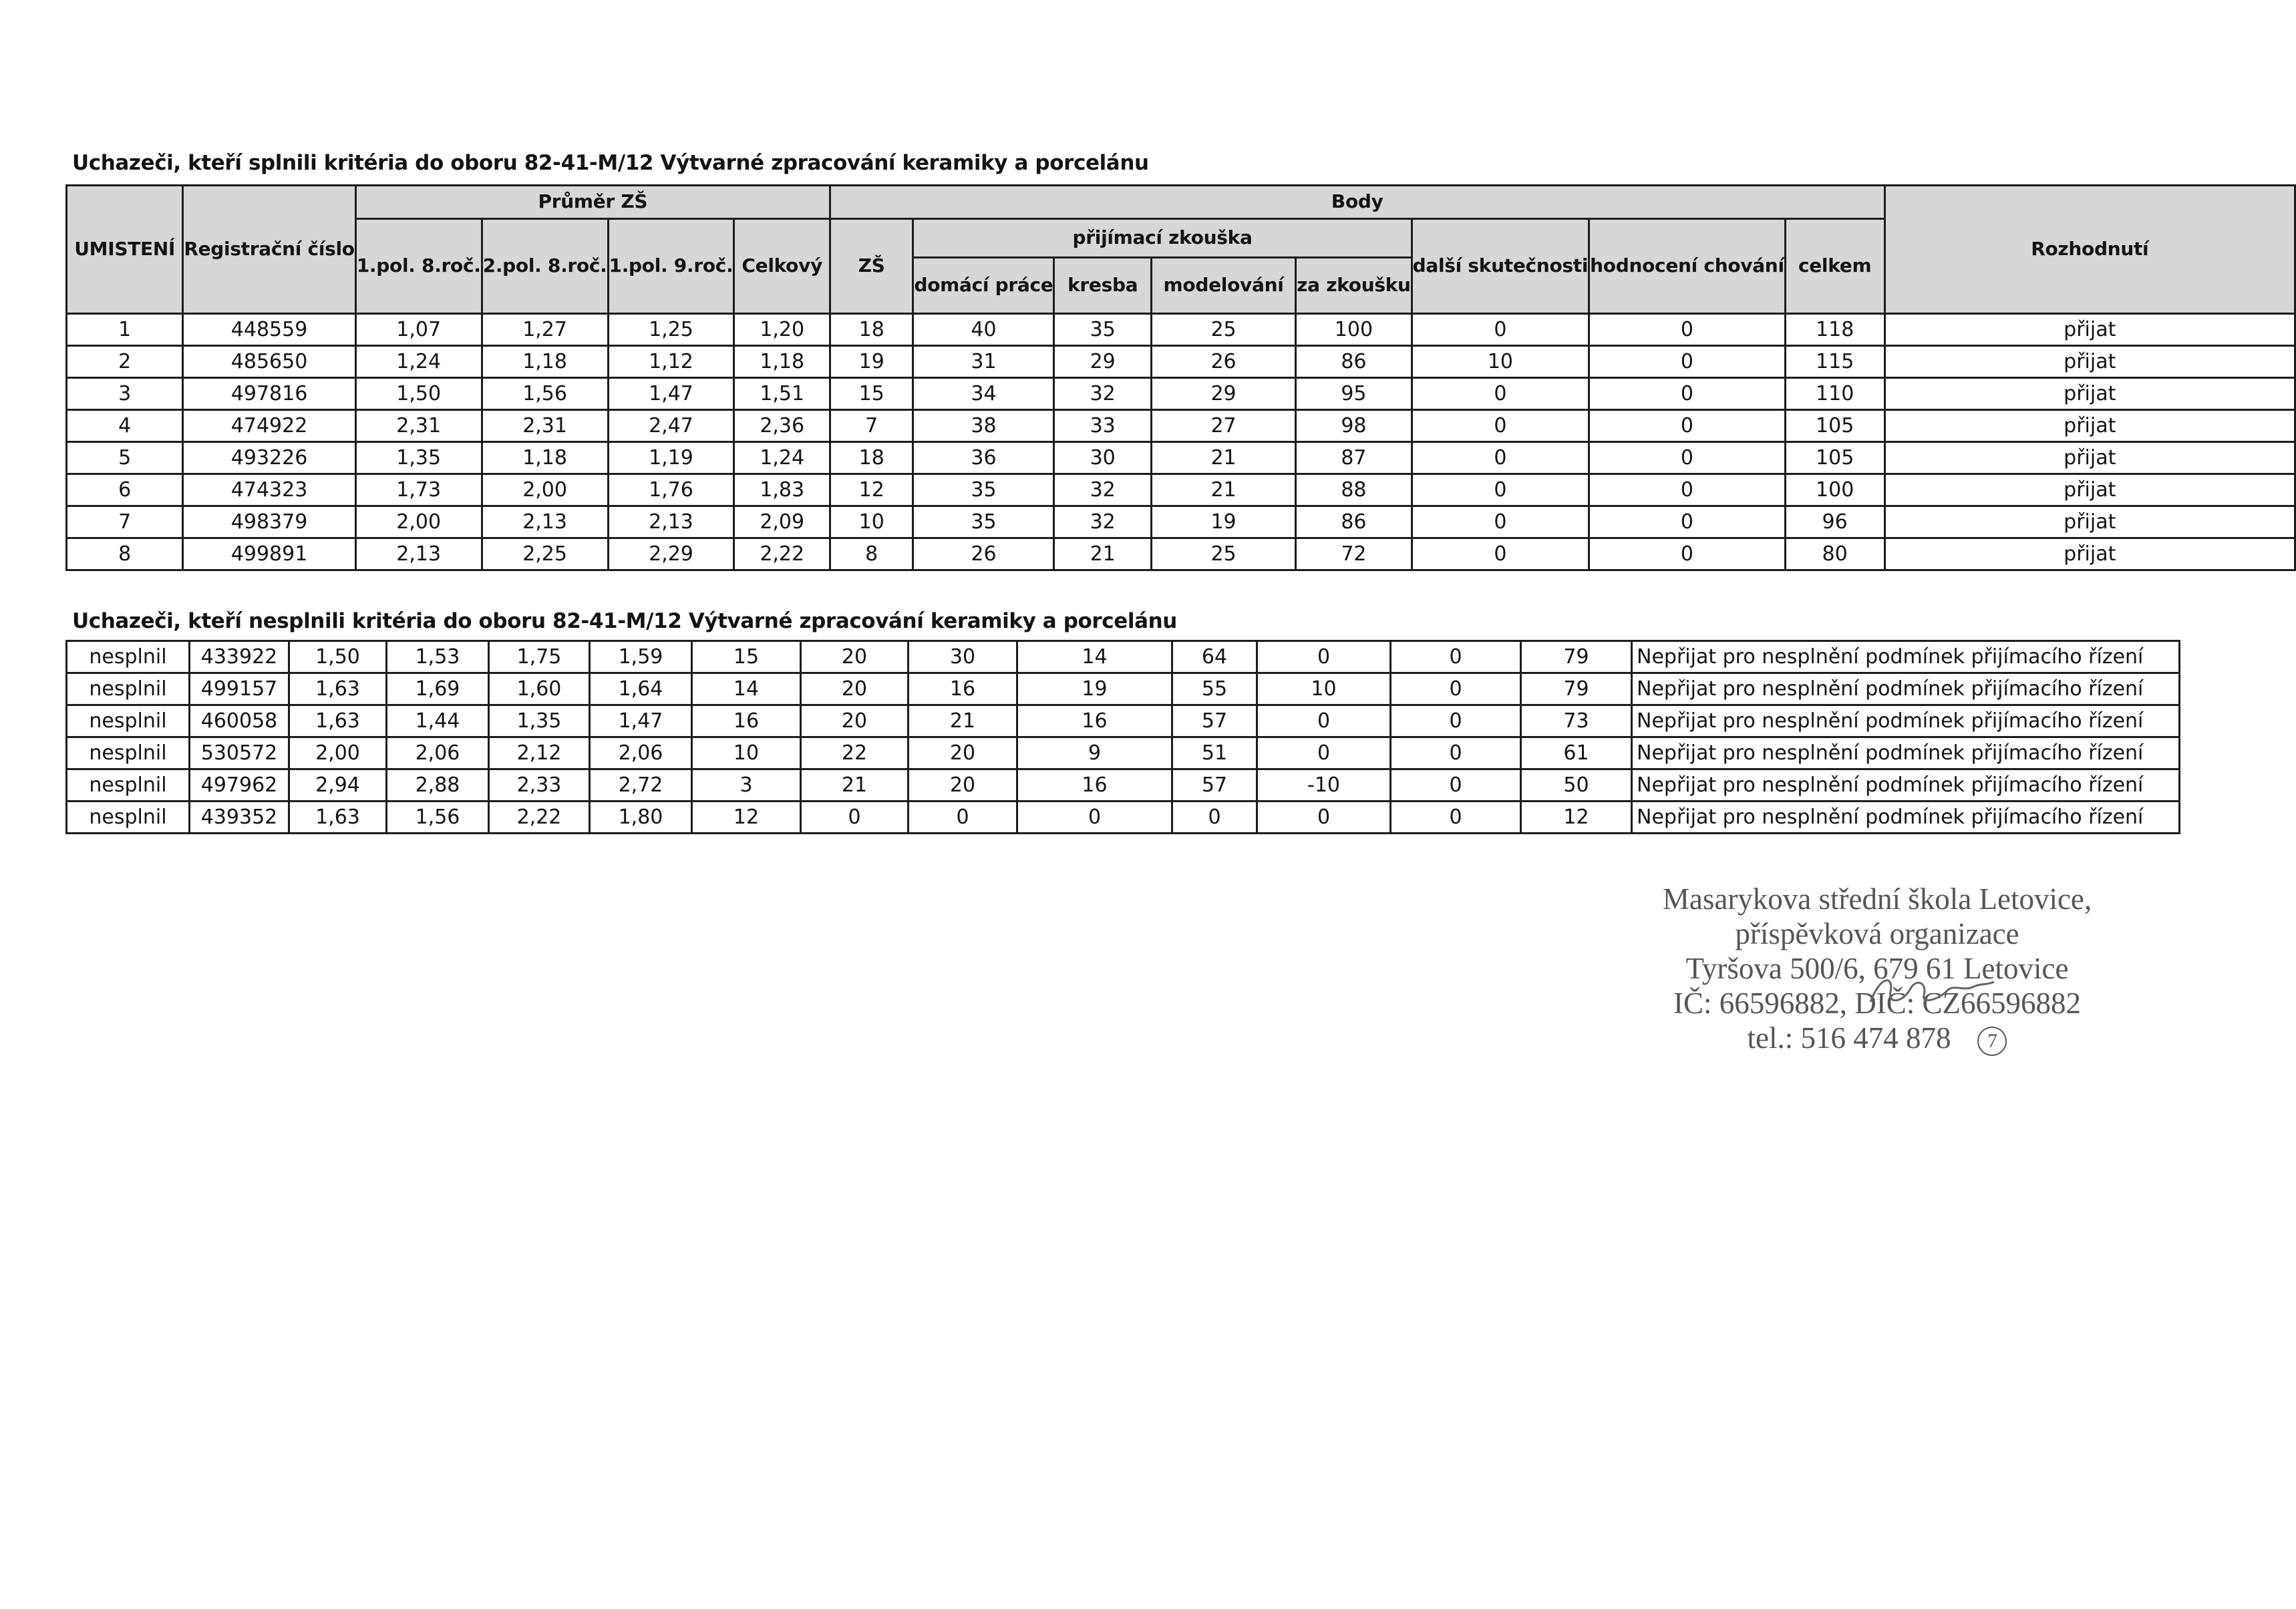 The image size is (2296, 1609). Describe the element at coordinates (1877, 1038) in the screenshot. I see `stamp-line-5-row: tel.: 516 474 878 7` at that location.